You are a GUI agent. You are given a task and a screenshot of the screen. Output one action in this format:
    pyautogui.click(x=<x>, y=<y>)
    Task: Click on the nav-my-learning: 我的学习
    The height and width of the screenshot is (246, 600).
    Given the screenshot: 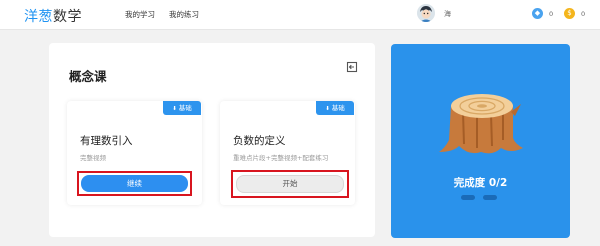 What is the action you would take?
    pyautogui.click(x=140, y=14)
    